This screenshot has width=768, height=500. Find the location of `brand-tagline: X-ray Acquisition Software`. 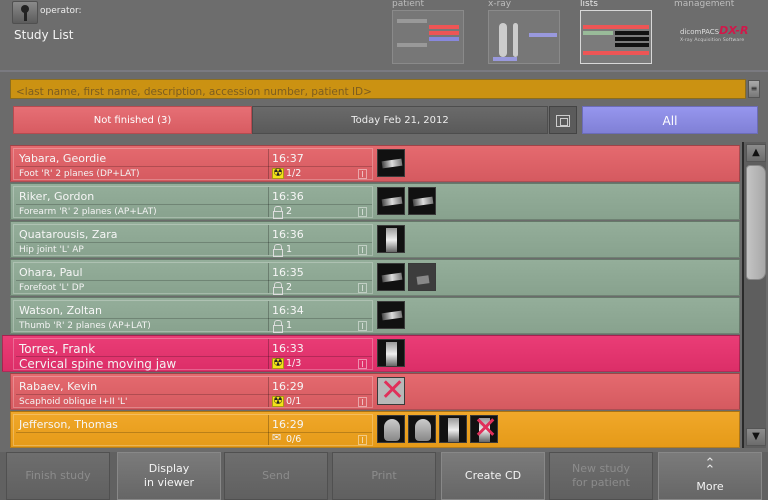

brand-tagline: X-ray Acquisition Software is located at coordinates (712, 40).